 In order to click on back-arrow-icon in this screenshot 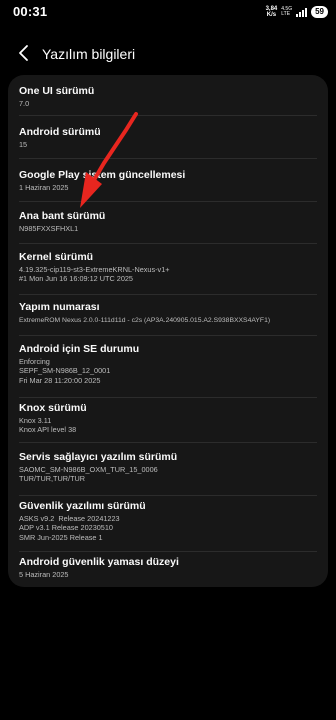, I will do `click(23, 53)`.